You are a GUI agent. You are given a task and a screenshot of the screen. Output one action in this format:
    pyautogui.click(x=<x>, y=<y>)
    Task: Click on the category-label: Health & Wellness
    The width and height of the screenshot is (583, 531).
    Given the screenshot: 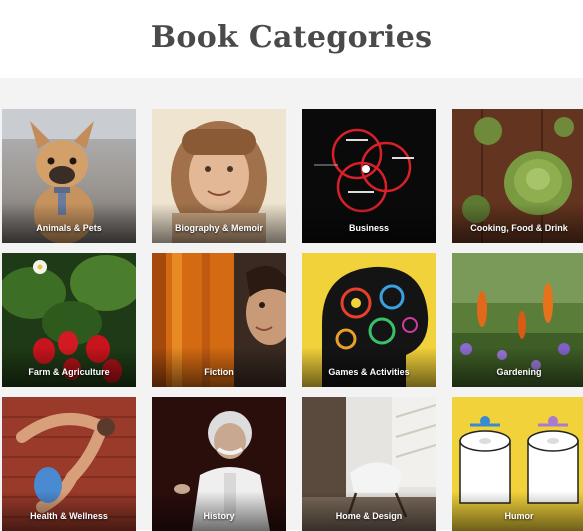 What is the action you would take?
    pyautogui.click(x=69, y=516)
    